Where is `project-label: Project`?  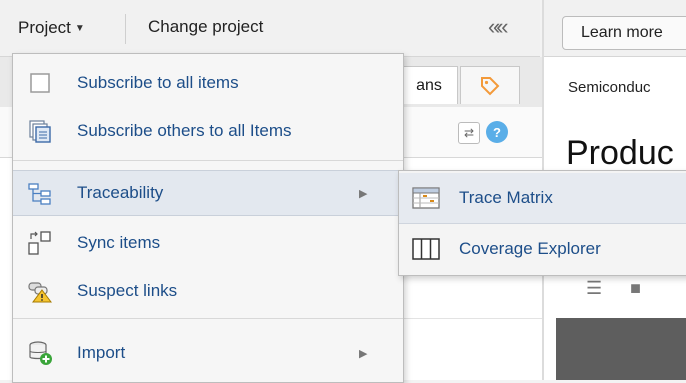
project-label: Project is located at coordinates (44, 27).